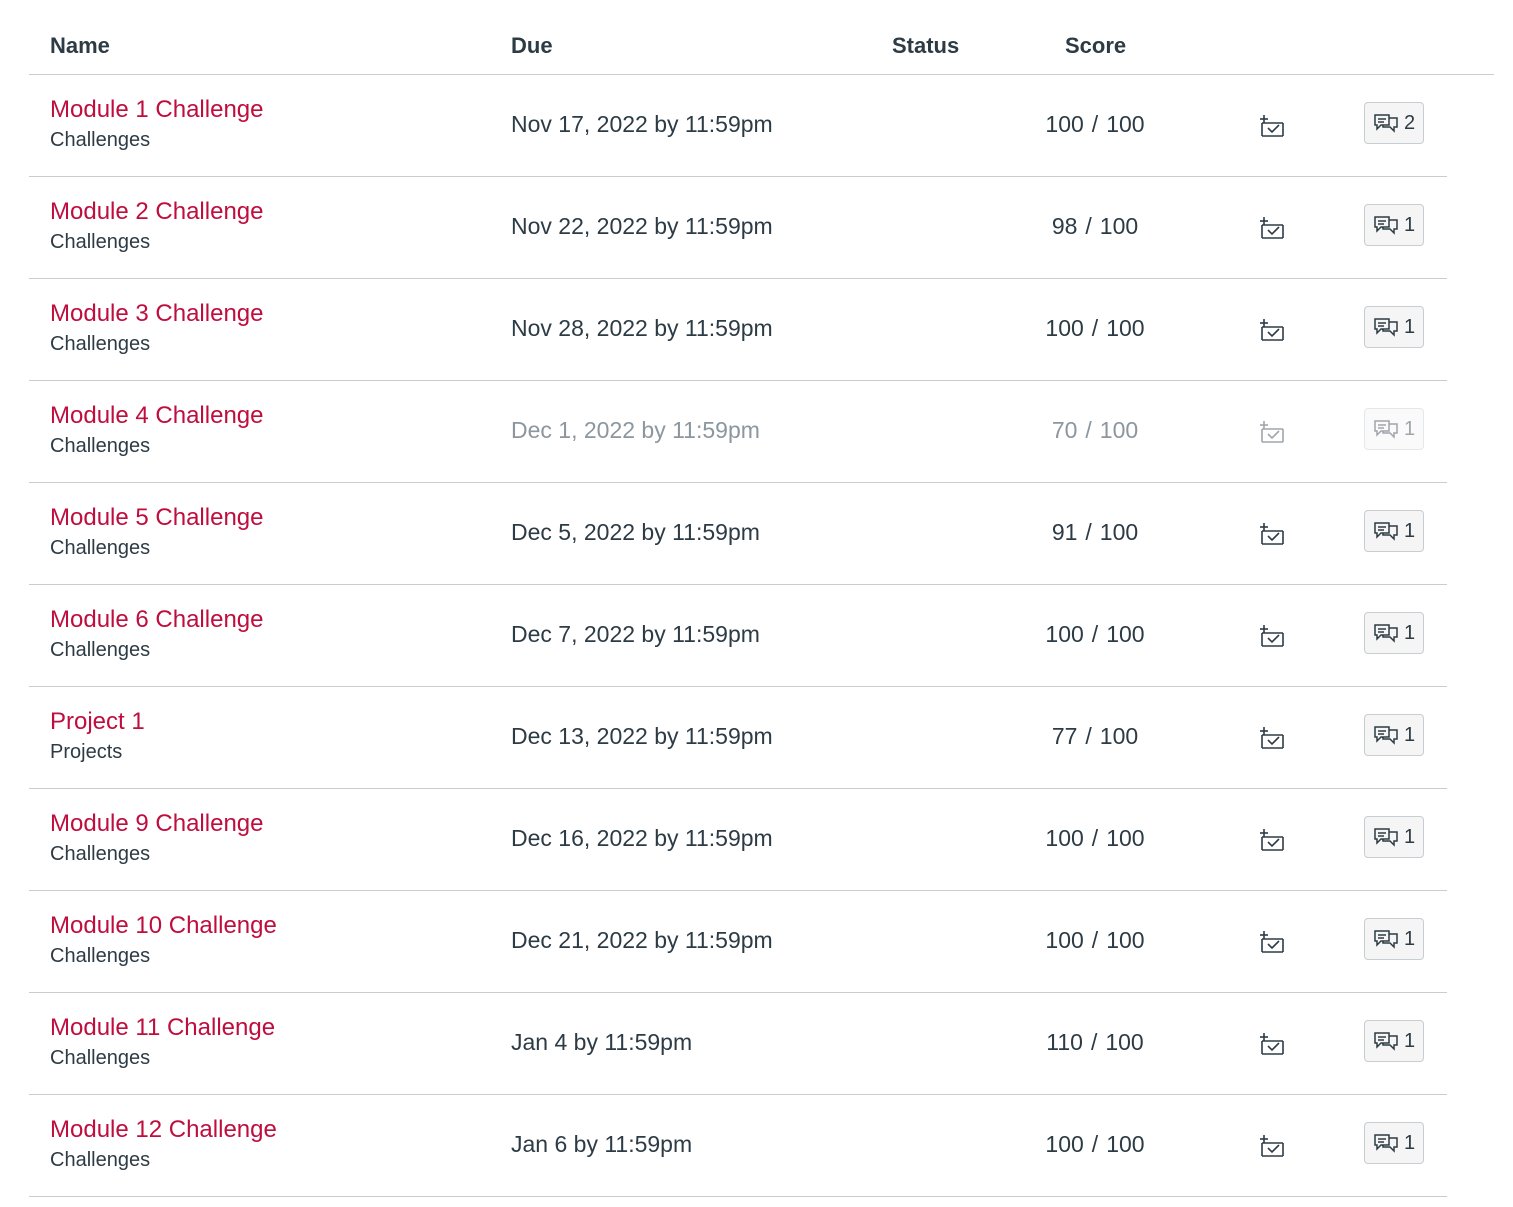  Describe the element at coordinates (1064, 226) in the screenshot. I see `score-earned: 98` at that location.